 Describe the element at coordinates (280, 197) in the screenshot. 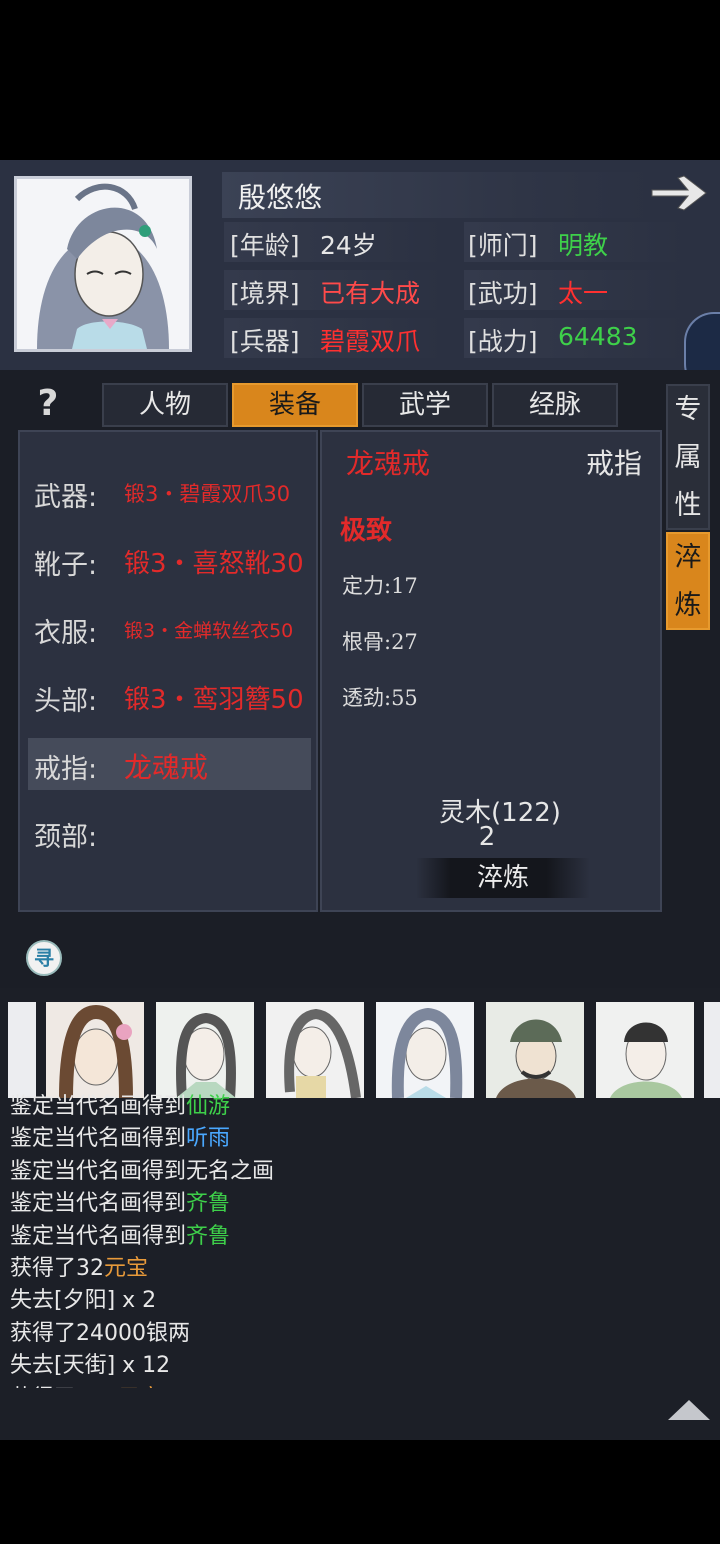

I see `character-name: 殷悠悠` at that location.